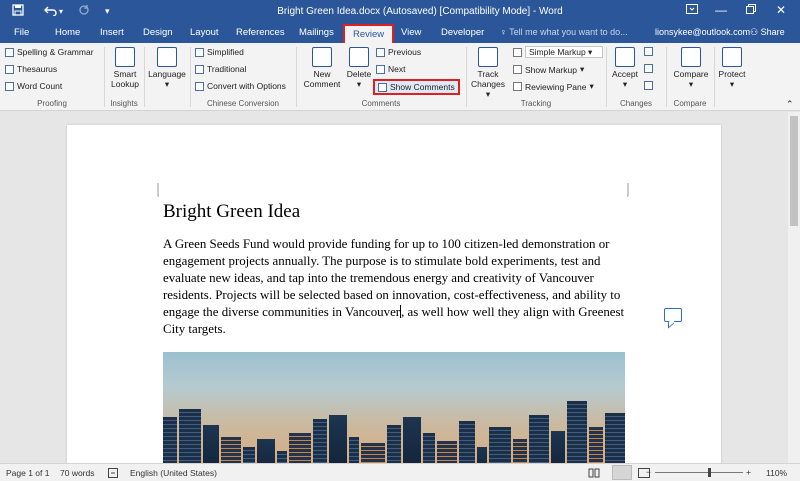  I want to click on vertical-scrollbar, so click(794, 288).